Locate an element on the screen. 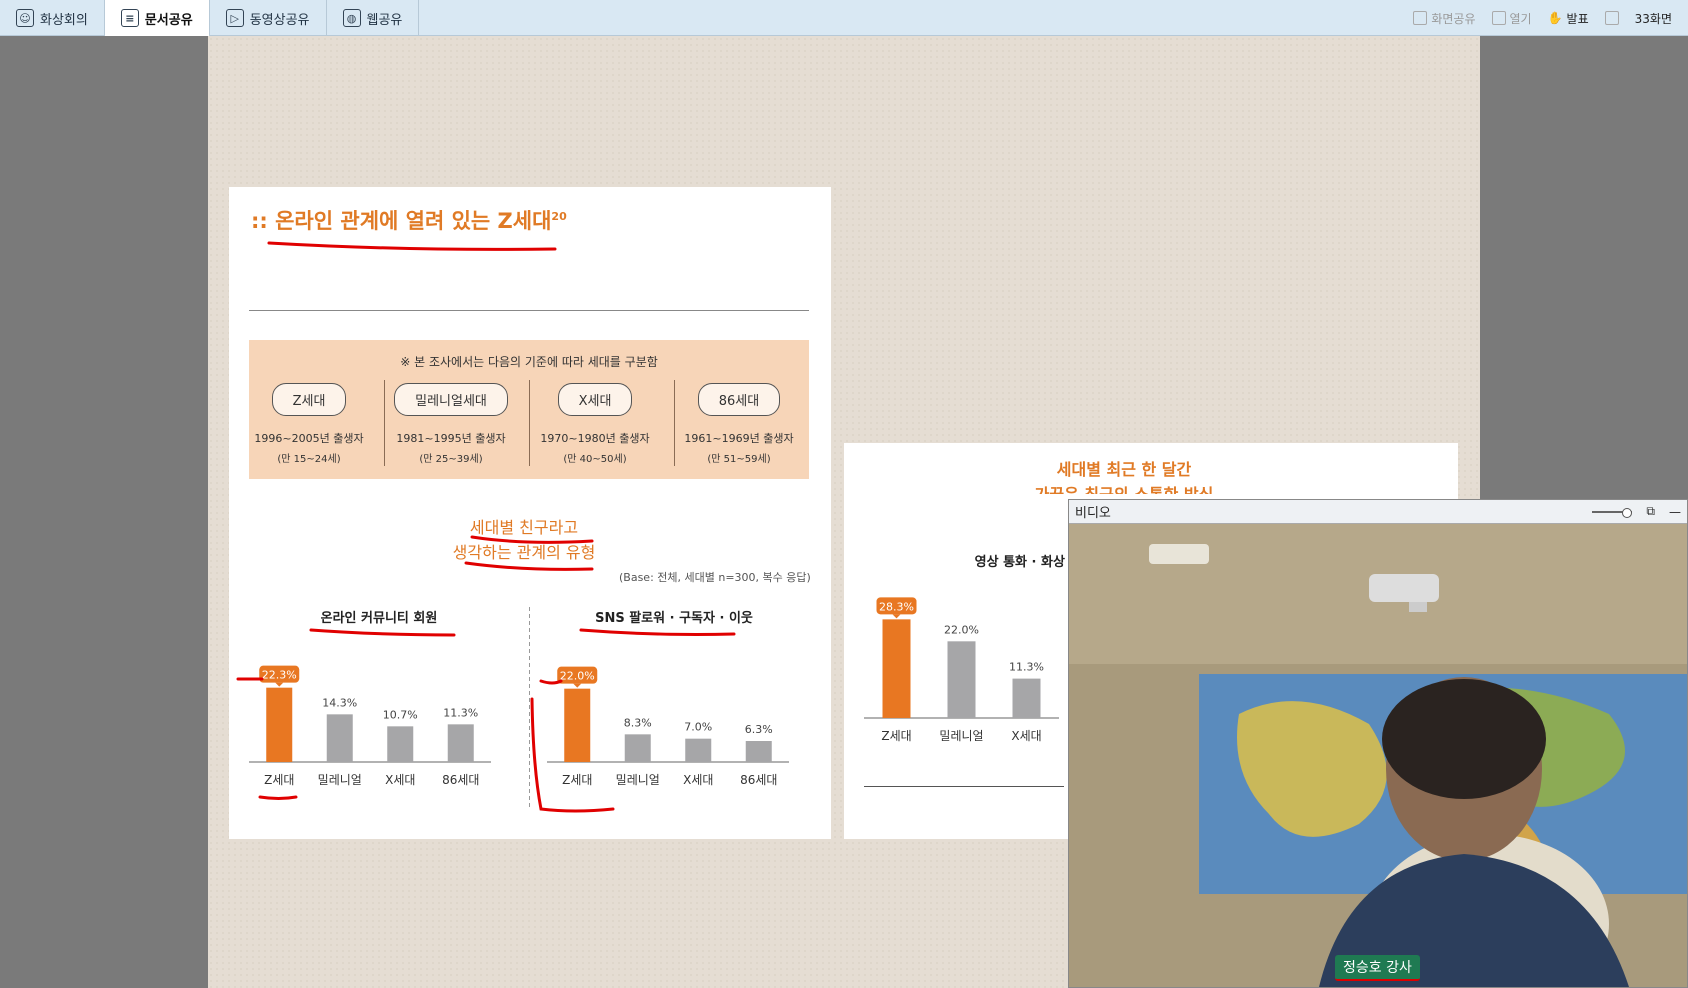  tab-video-share: ▷ 동영상공유 is located at coordinates (268, 18).